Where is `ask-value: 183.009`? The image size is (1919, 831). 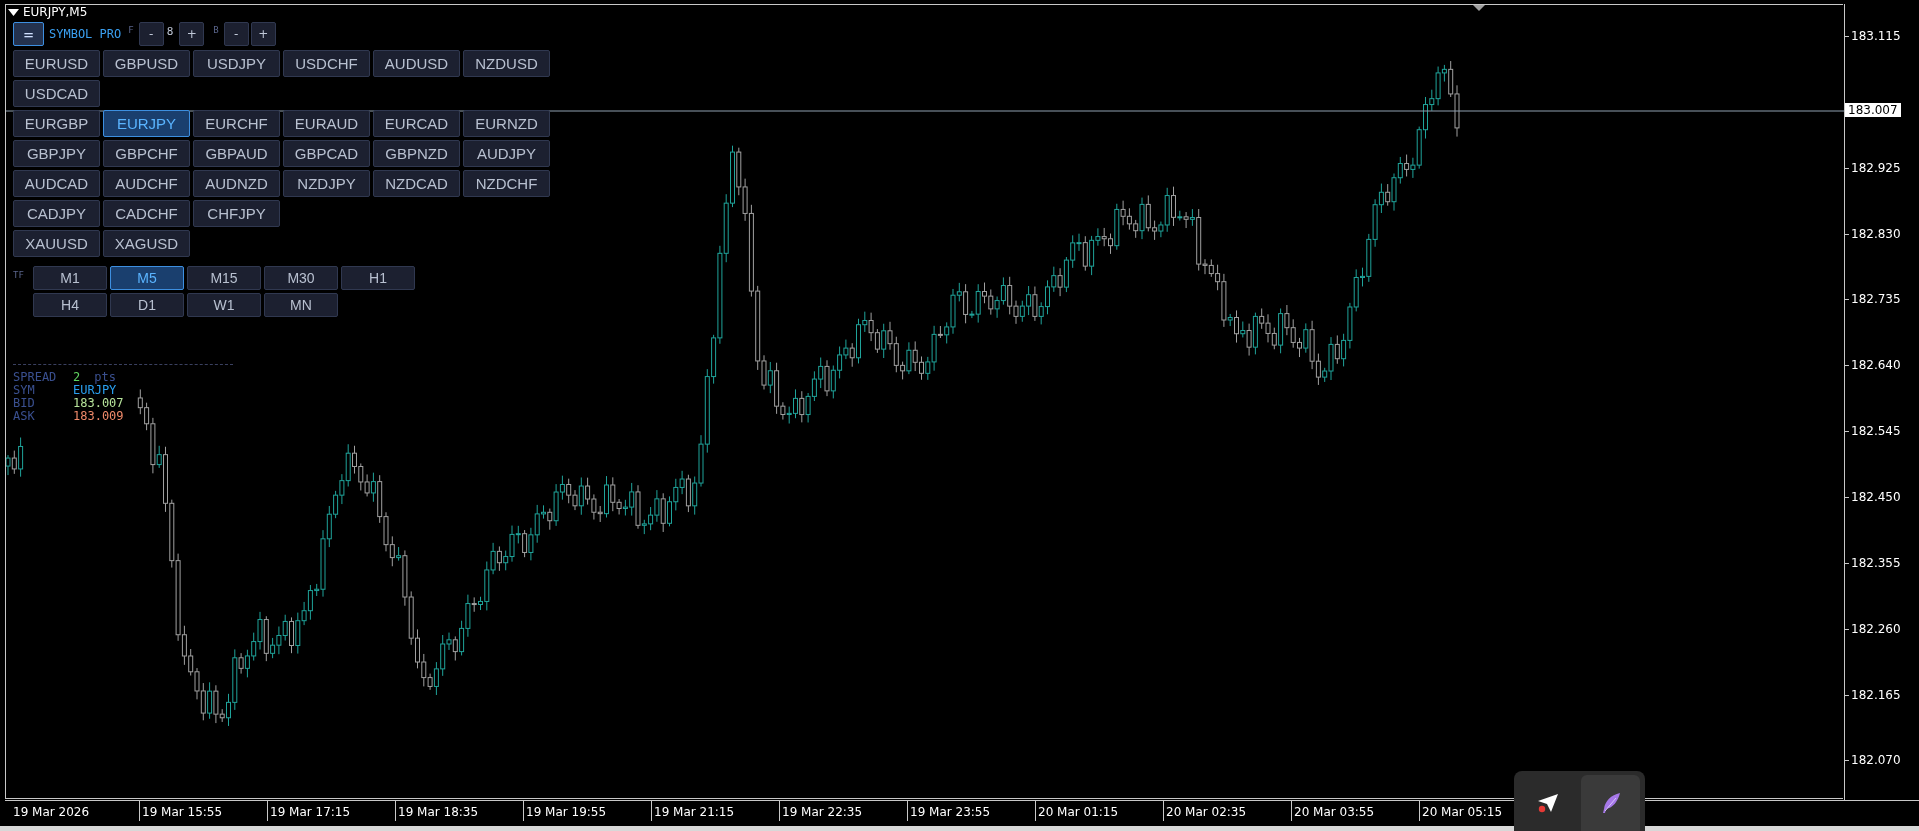
ask-value: 183.009 is located at coordinates (98, 416).